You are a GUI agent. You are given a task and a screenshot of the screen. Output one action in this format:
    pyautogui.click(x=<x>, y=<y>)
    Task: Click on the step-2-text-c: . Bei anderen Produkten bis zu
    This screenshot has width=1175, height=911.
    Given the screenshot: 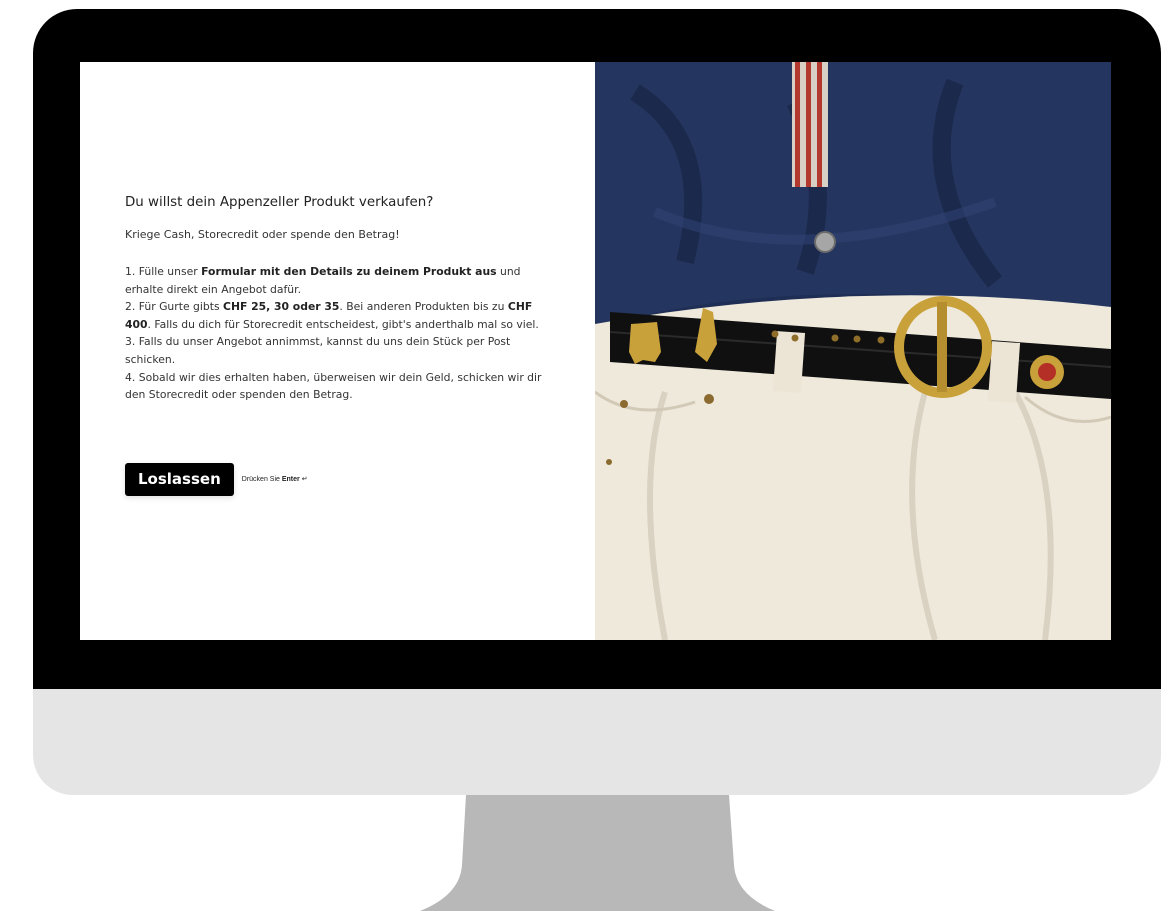 What is the action you would take?
    pyautogui.click(x=423, y=307)
    